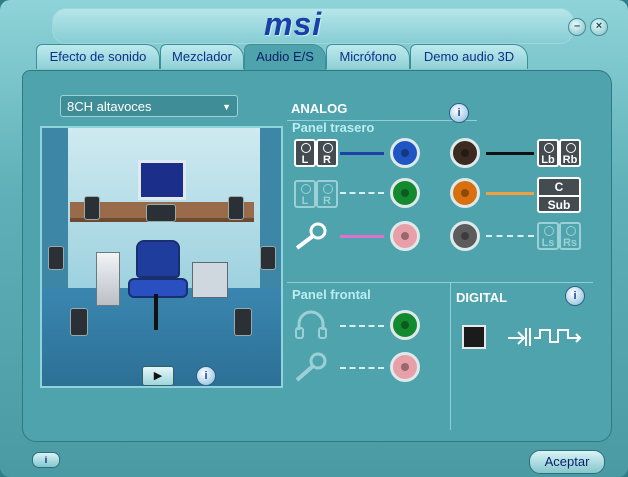 The height and width of the screenshot is (477, 628). Describe the element at coordinates (469, 56) in the screenshot. I see `tab-demo-audio-3d: Demo audio 3D` at that location.